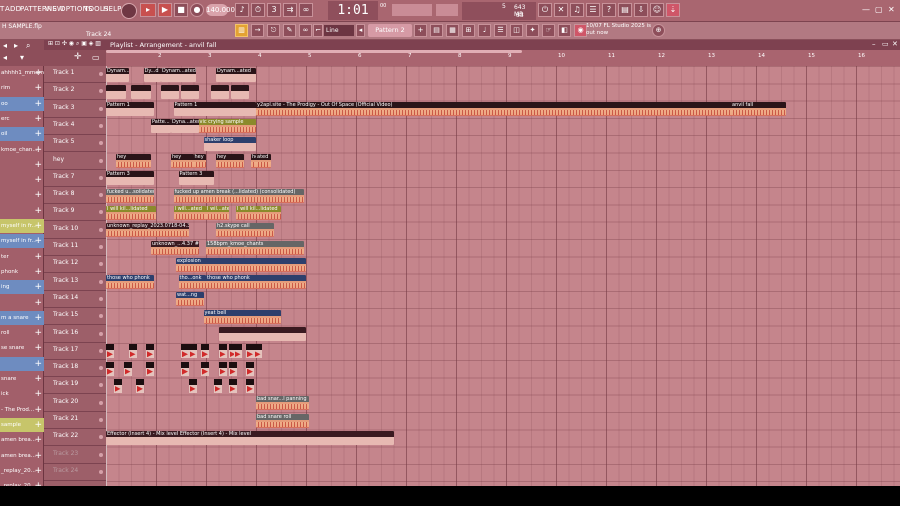 This screenshot has height=506, width=900. What do you see at coordinates (390, 30) in the screenshot?
I see `pattern-selector: Pattern 2` at bounding box center [390, 30].